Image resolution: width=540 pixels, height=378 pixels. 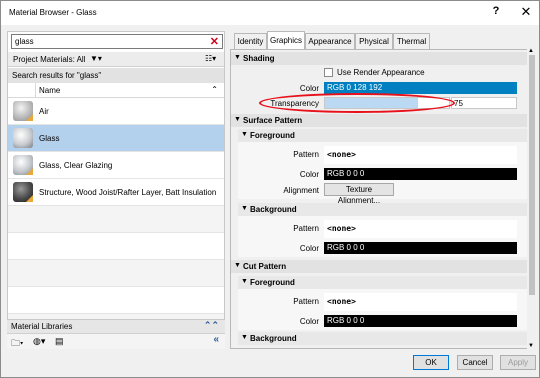 What do you see at coordinates (116, 90) in the screenshot?
I see `column-header: Name ⌃` at bounding box center [116, 90].